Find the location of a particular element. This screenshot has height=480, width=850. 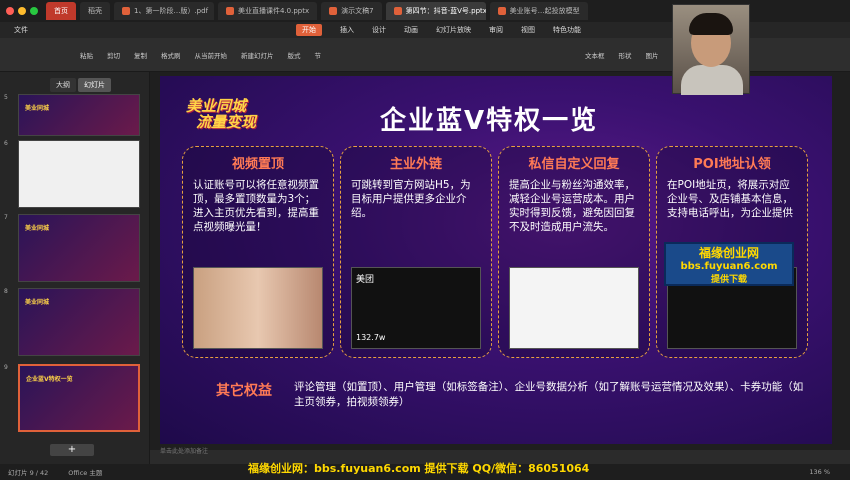

watermark-line: bbs.fuyuan6.com is located at coordinates (729, 266).